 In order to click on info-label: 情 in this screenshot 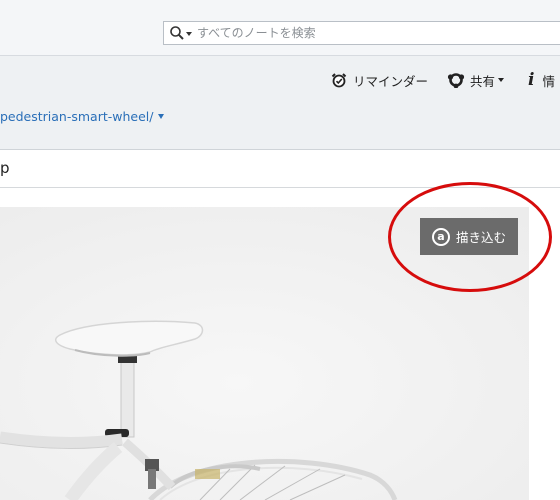, I will do `click(548, 81)`.